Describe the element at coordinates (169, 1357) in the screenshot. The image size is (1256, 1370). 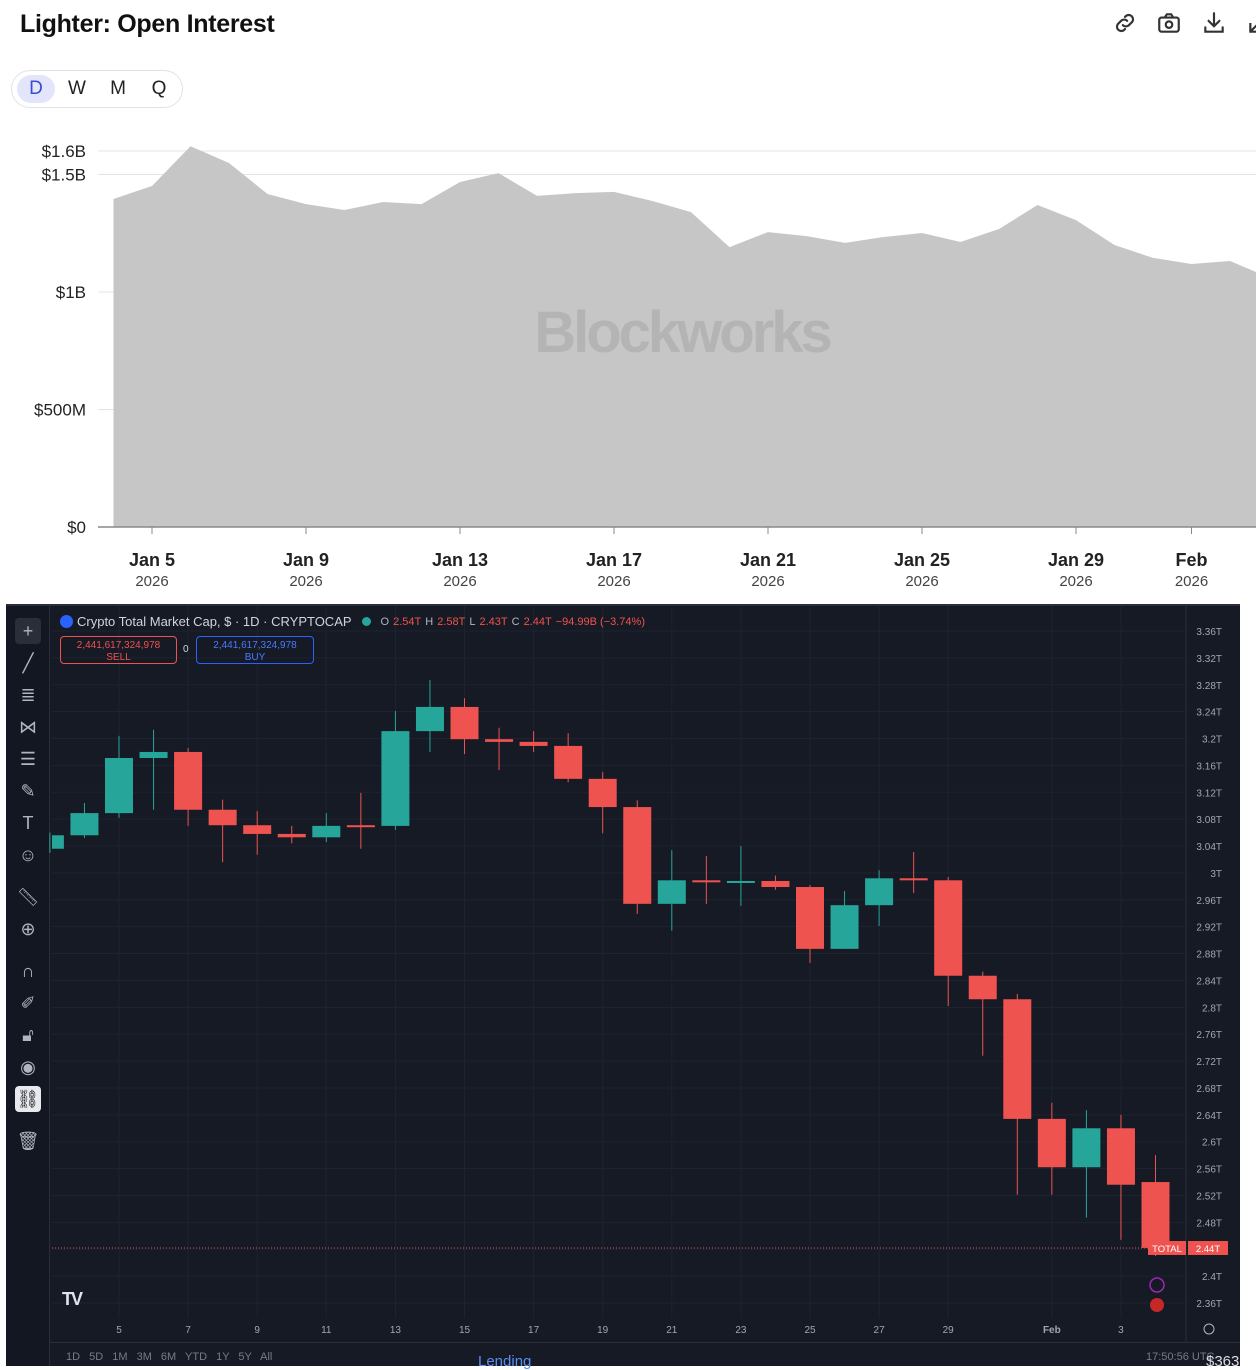
I see `range-buttons: 1D 5D 1M 3M 6M YTD 1Y 5Y All` at that location.